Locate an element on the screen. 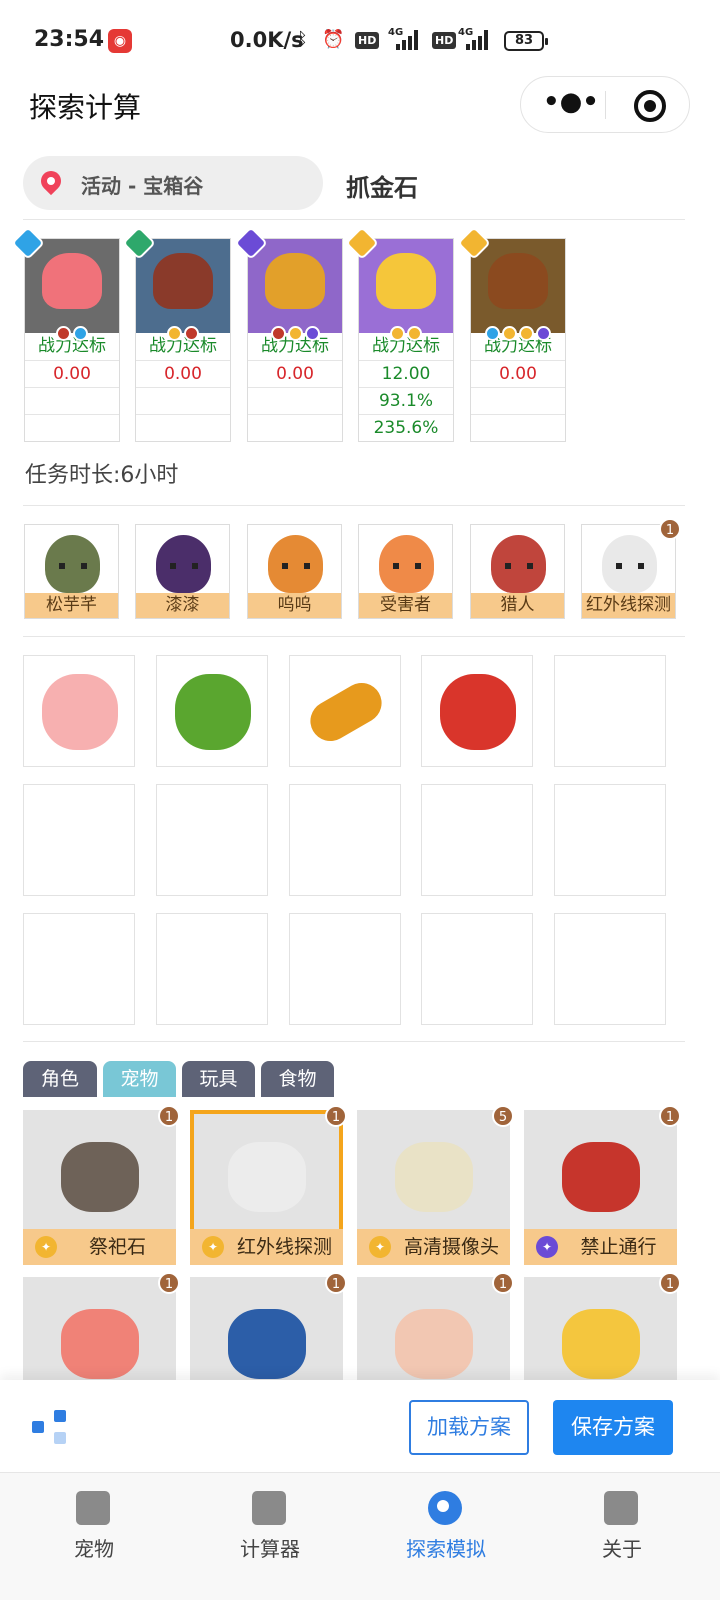 This screenshot has height=1600, width=720. load-plan-button: 加载方案 is located at coordinates (469, 1427).